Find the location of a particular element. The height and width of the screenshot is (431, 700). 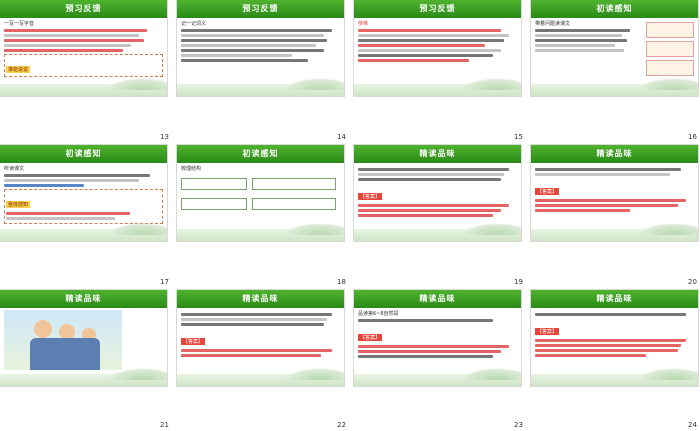

slide-thumbnail: 精读品味 is located at coordinates (83, 338).